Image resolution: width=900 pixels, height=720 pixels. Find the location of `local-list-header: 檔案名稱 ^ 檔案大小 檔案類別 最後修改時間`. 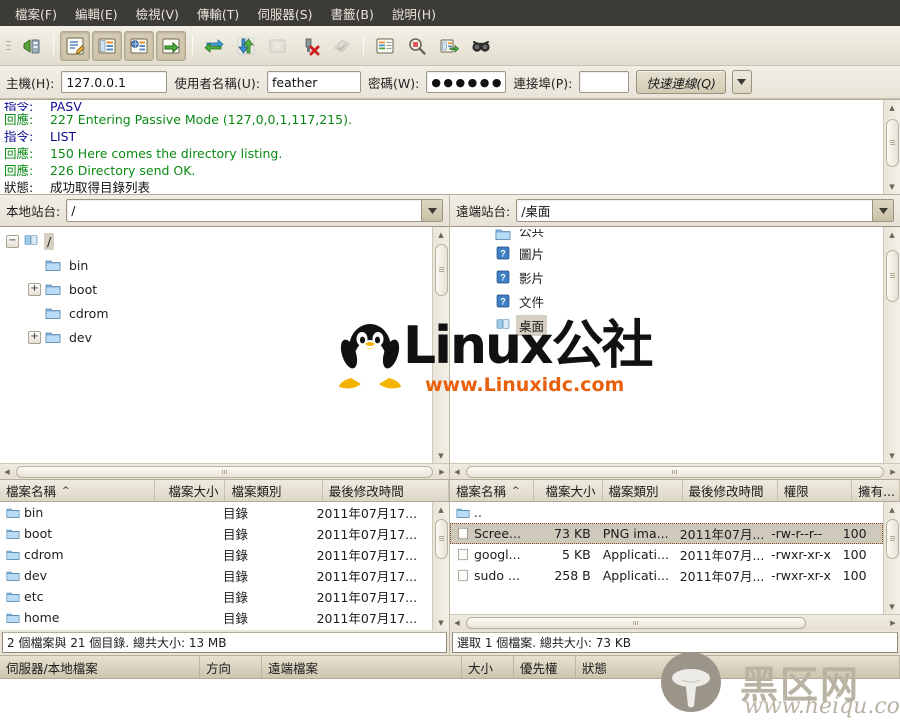

local-list-header: 檔案名稱 ^ 檔案大小 檔案類別 最後修改時間 is located at coordinates (224, 491).